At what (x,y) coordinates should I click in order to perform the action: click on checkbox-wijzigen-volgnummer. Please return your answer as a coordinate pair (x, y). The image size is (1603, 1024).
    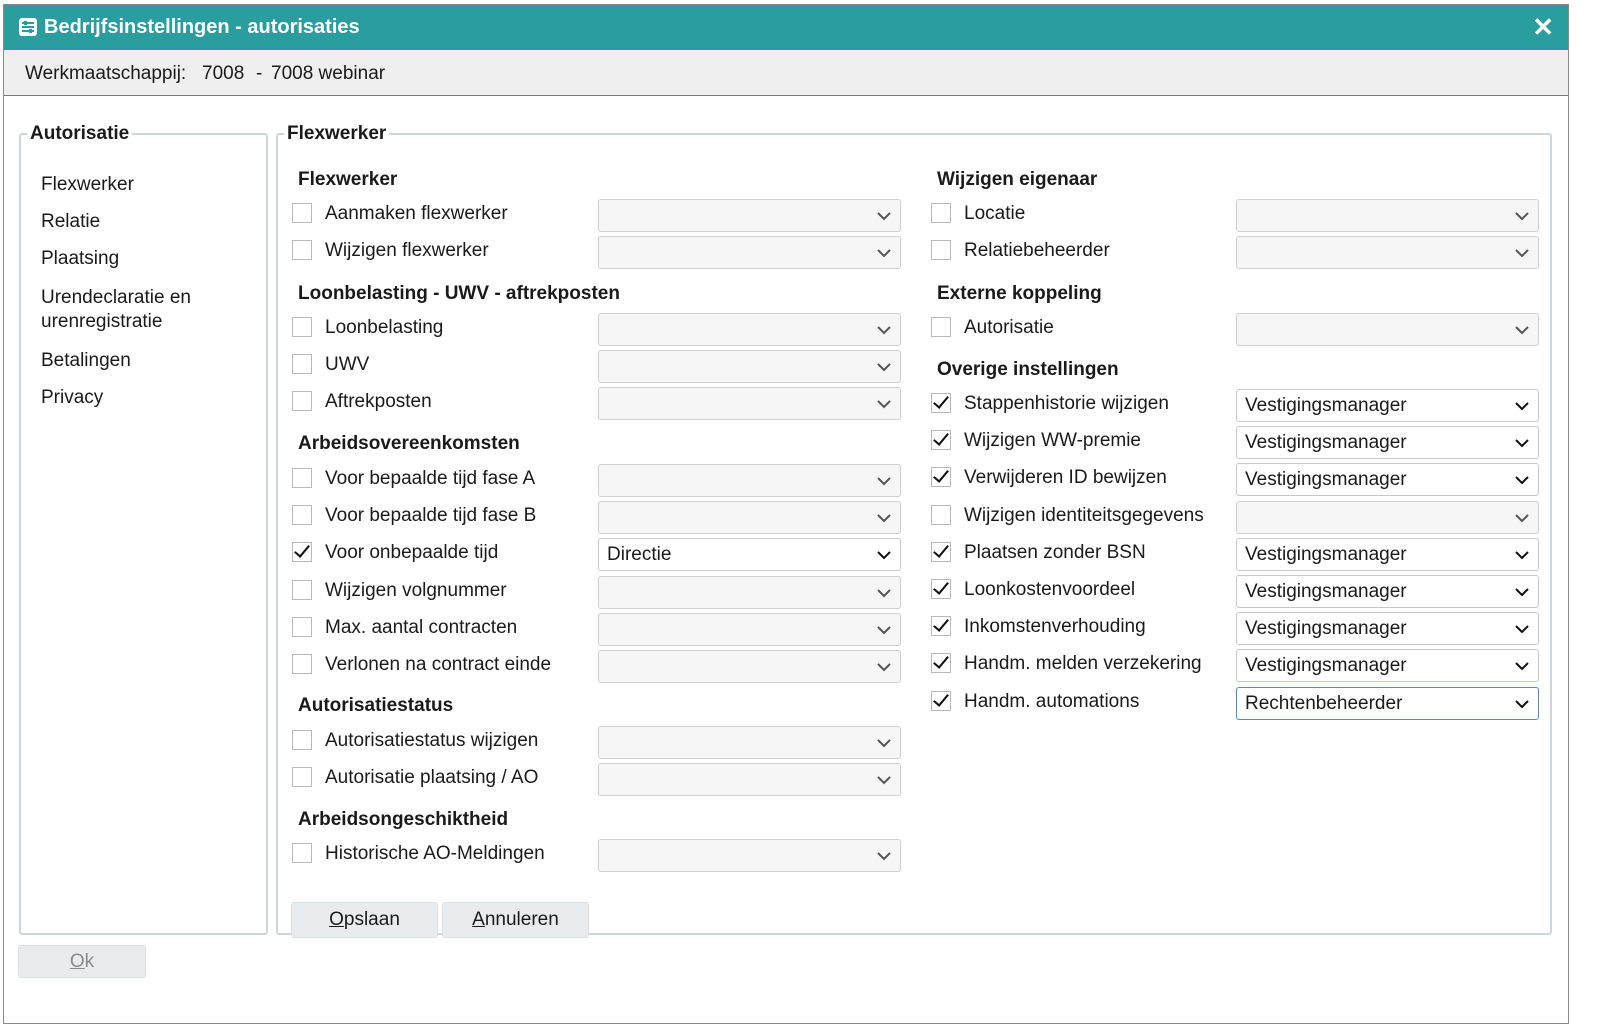
    Looking at the image, I should click on (302, 589).